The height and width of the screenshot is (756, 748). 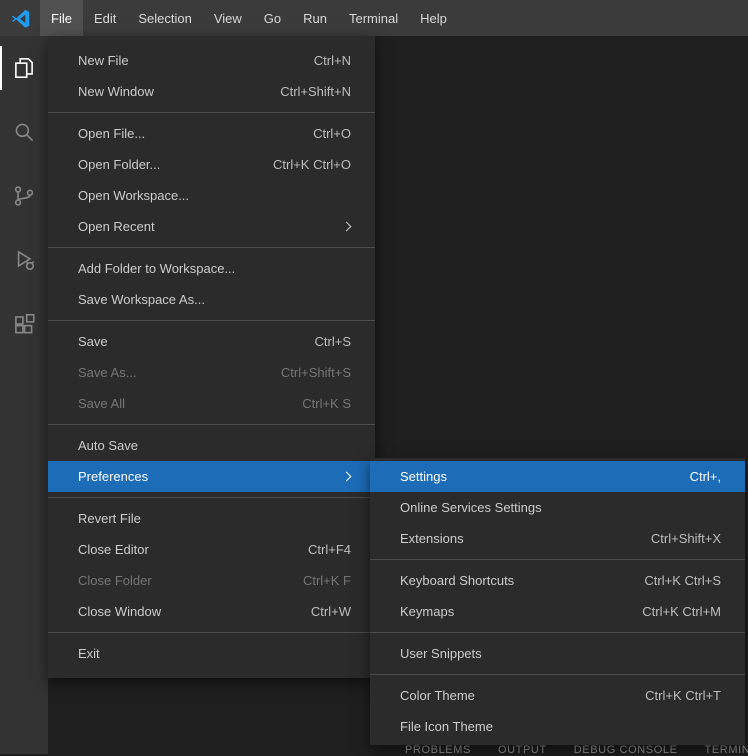 I want to click on menubar-item-run: Run, so click(x=315, y=18).